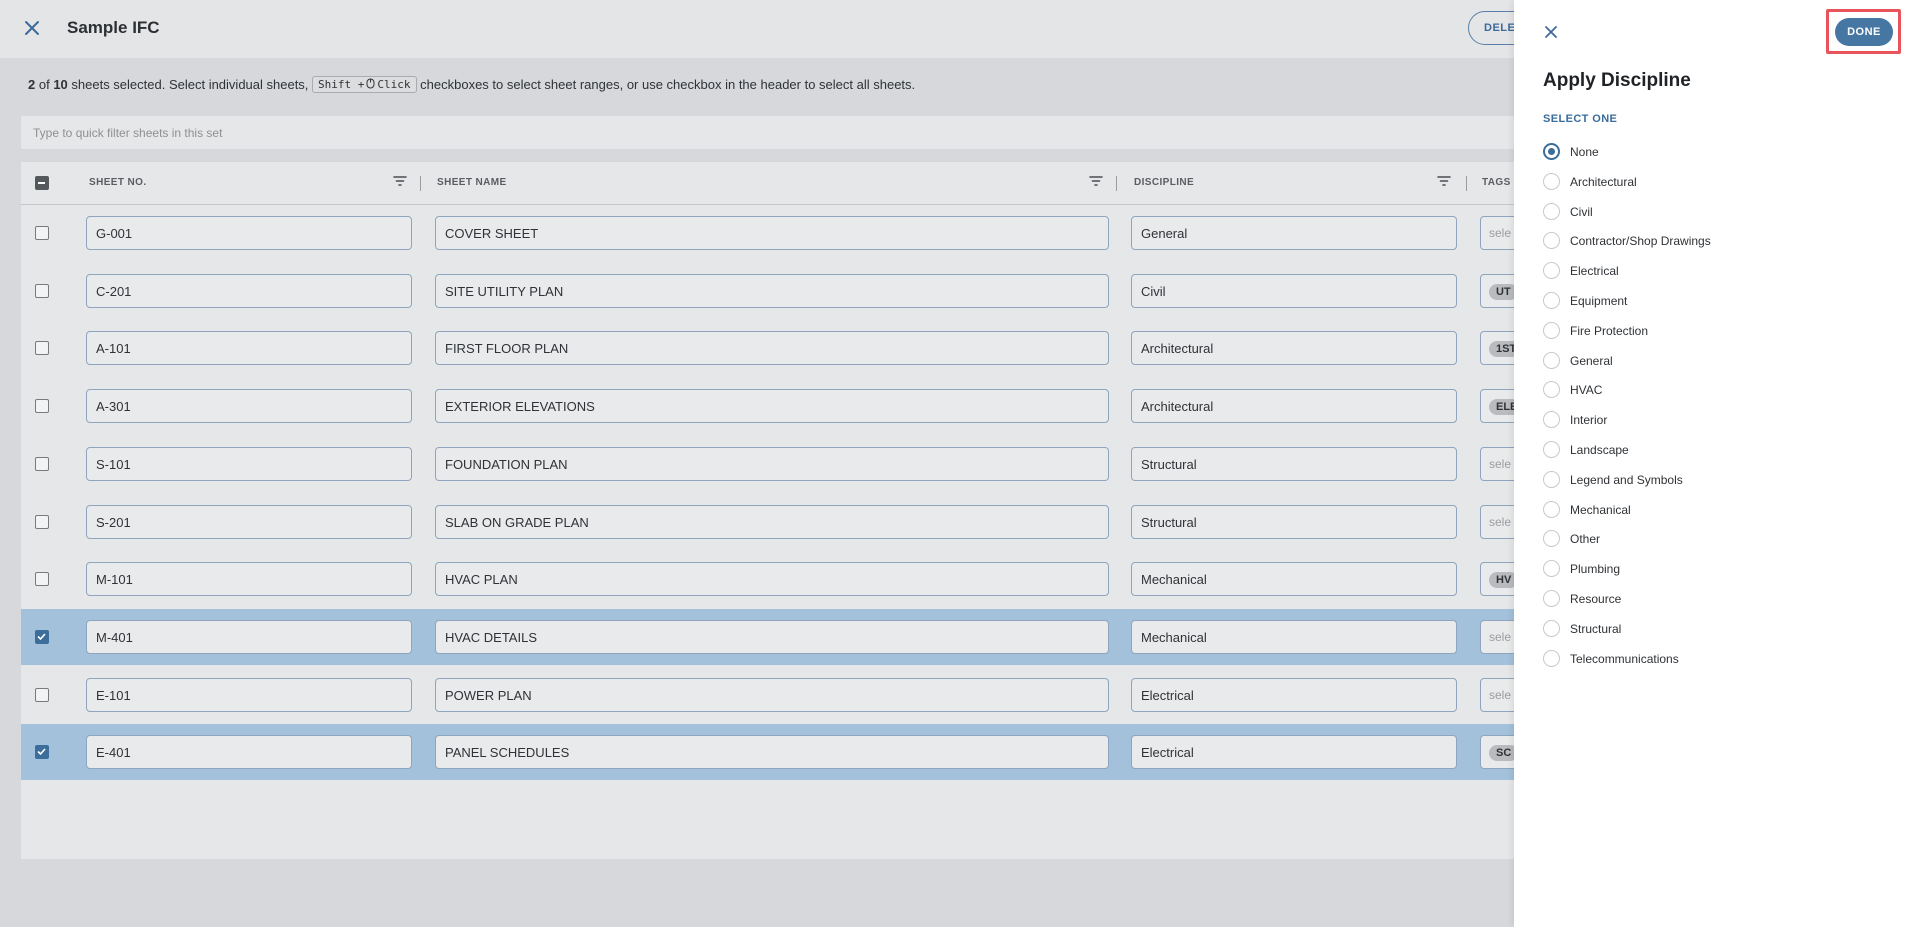  Describe the element at coordinates (772, 406) in the screenshot. I see `sheet-name-field: EXTERIOR ELEVATIONS` at that location.